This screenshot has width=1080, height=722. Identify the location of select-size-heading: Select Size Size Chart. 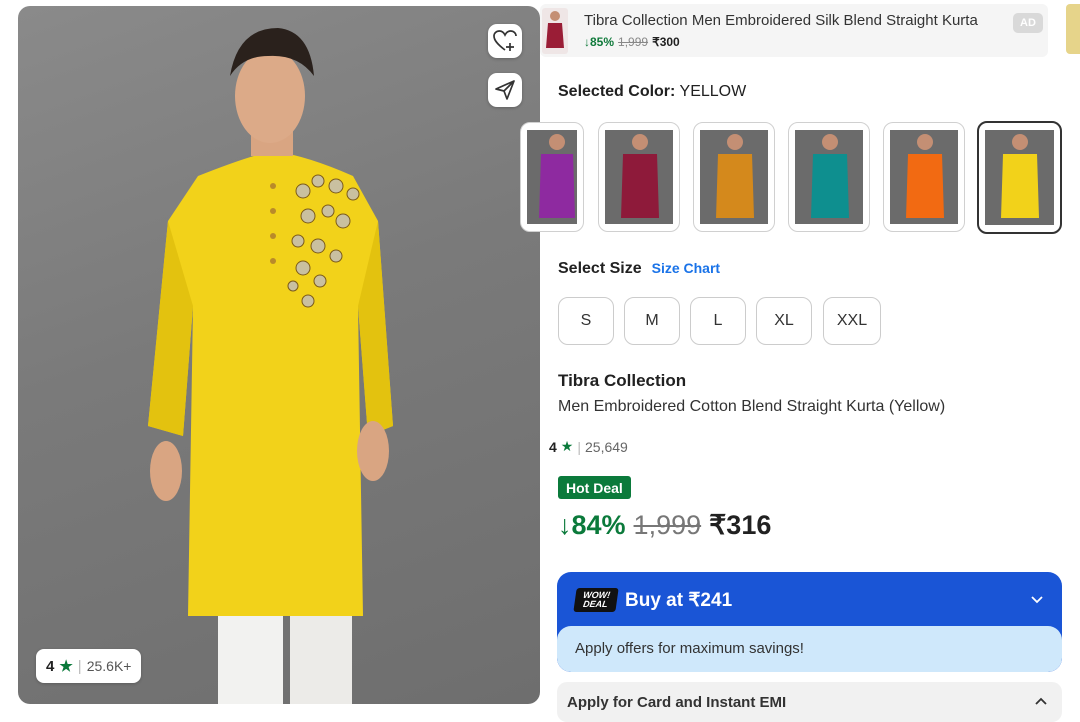
(639, 269).